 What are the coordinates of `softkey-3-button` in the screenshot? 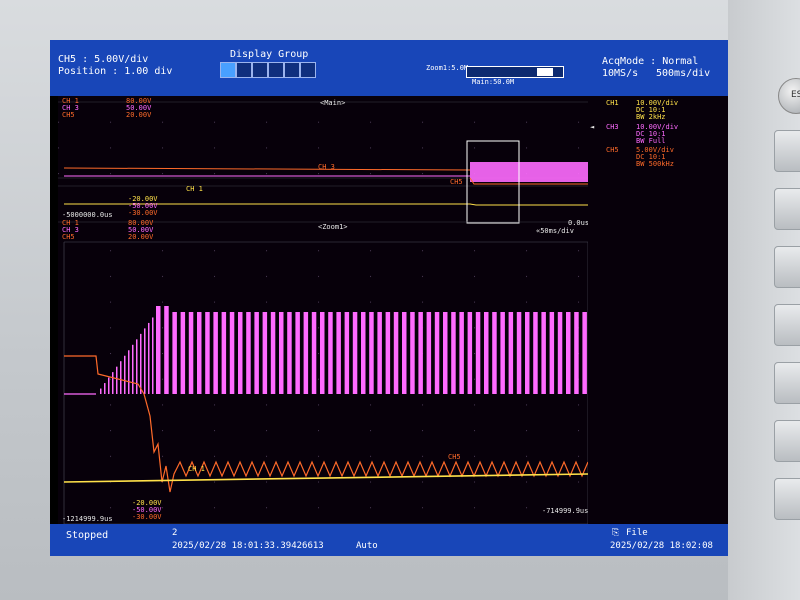 It's located at (787, 267).